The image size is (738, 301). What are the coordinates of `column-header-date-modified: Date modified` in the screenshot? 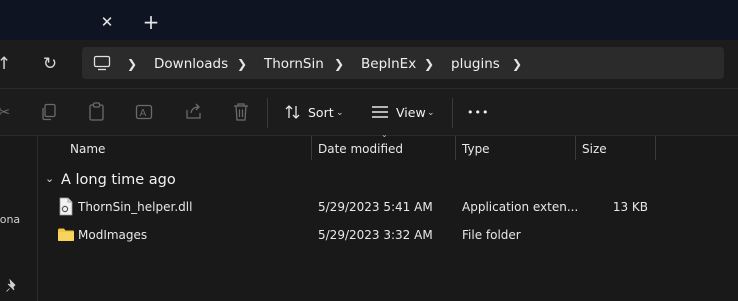 It's located at (360, 149).